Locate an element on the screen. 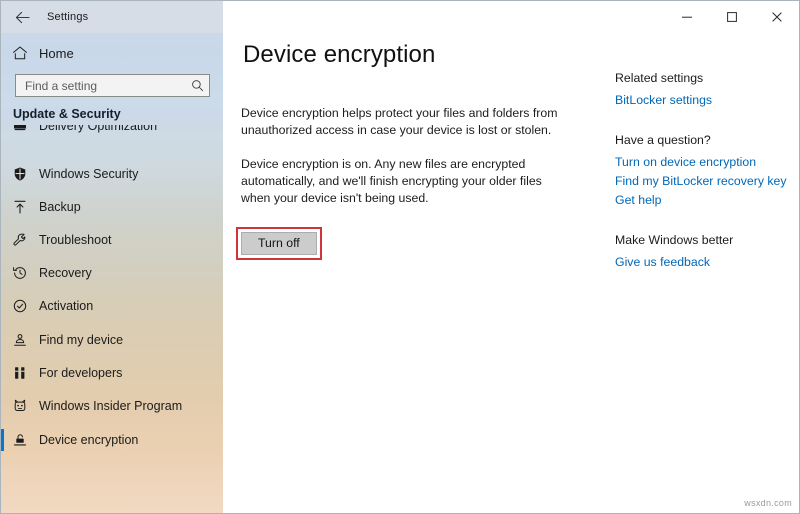  back-arrow-icon is located at coordinates (22, 17).